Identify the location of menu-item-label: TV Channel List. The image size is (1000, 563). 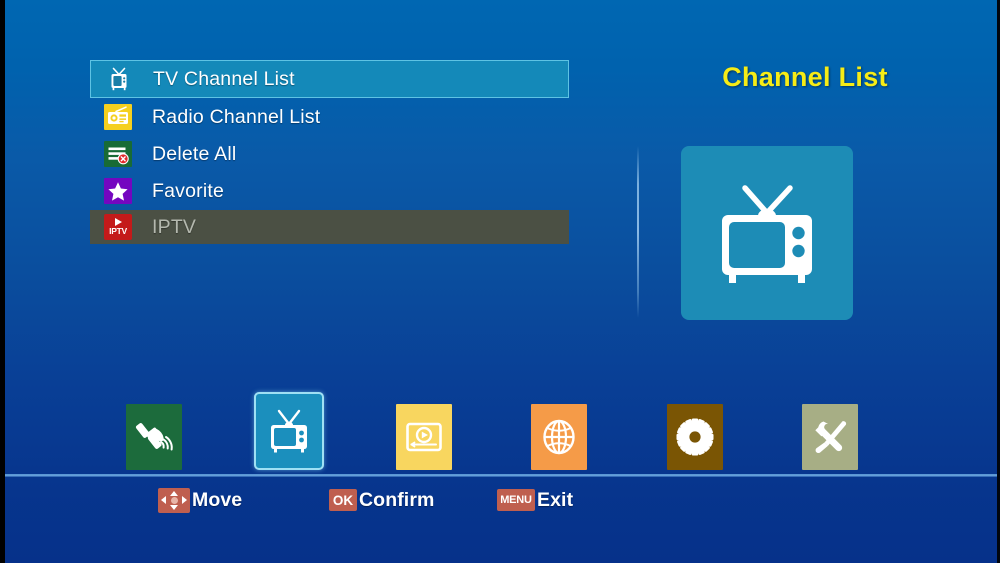
(224, 78).